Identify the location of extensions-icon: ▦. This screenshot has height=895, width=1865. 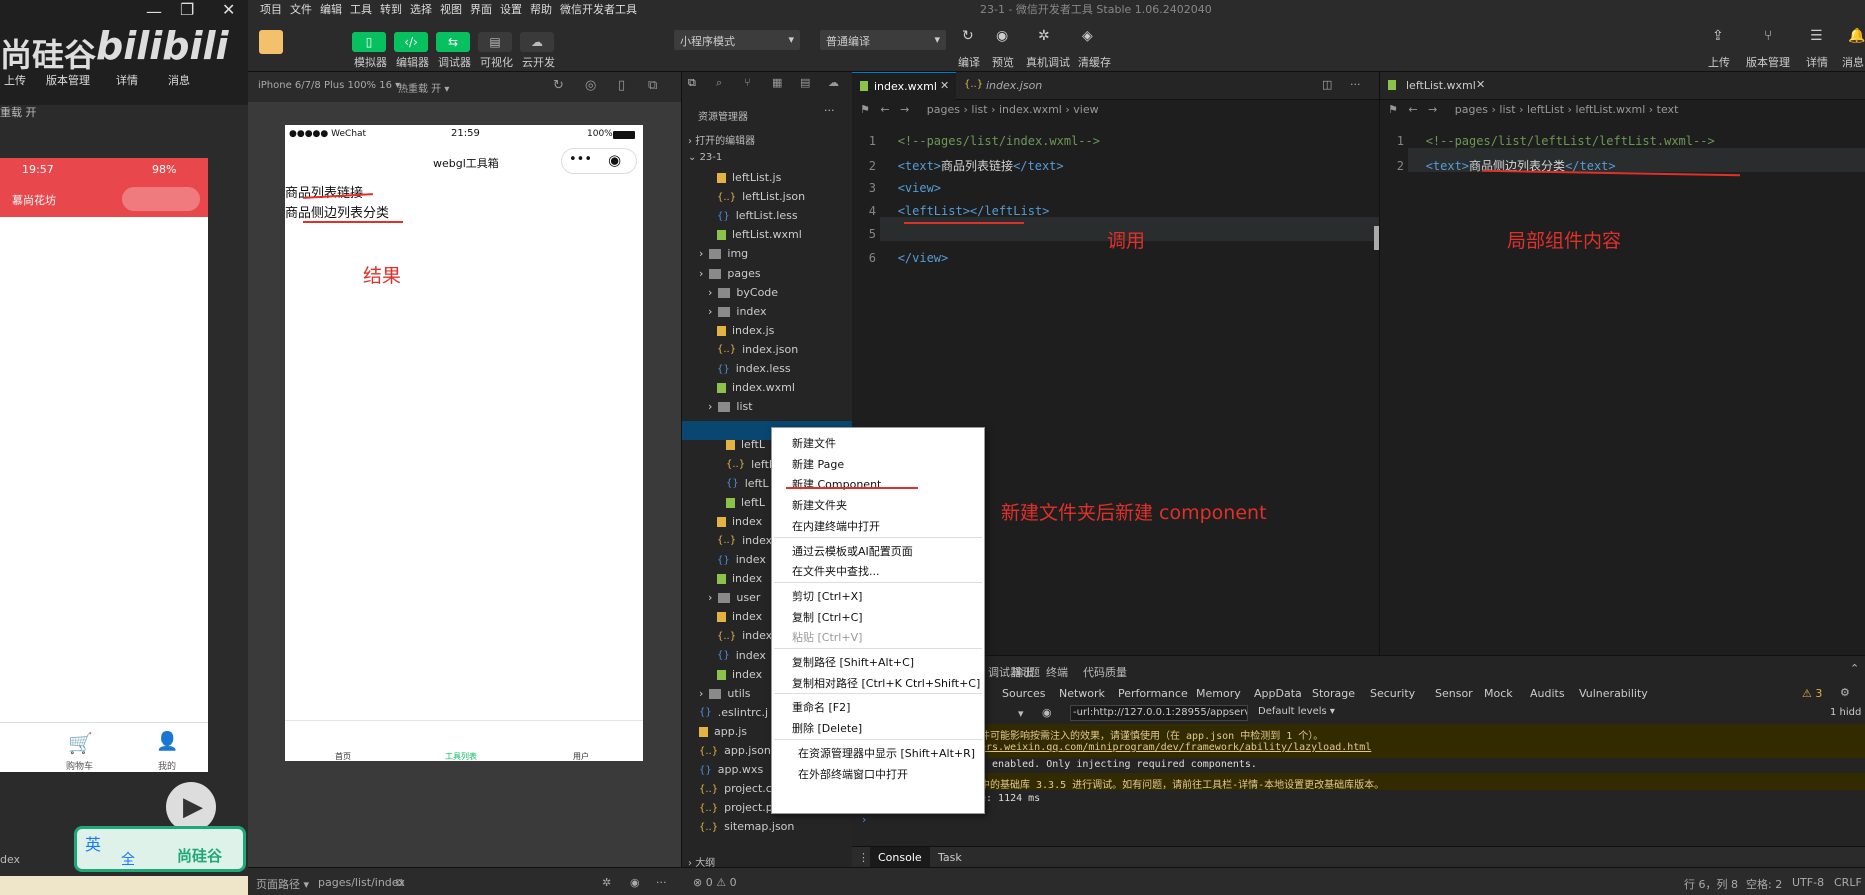
(777, 82).